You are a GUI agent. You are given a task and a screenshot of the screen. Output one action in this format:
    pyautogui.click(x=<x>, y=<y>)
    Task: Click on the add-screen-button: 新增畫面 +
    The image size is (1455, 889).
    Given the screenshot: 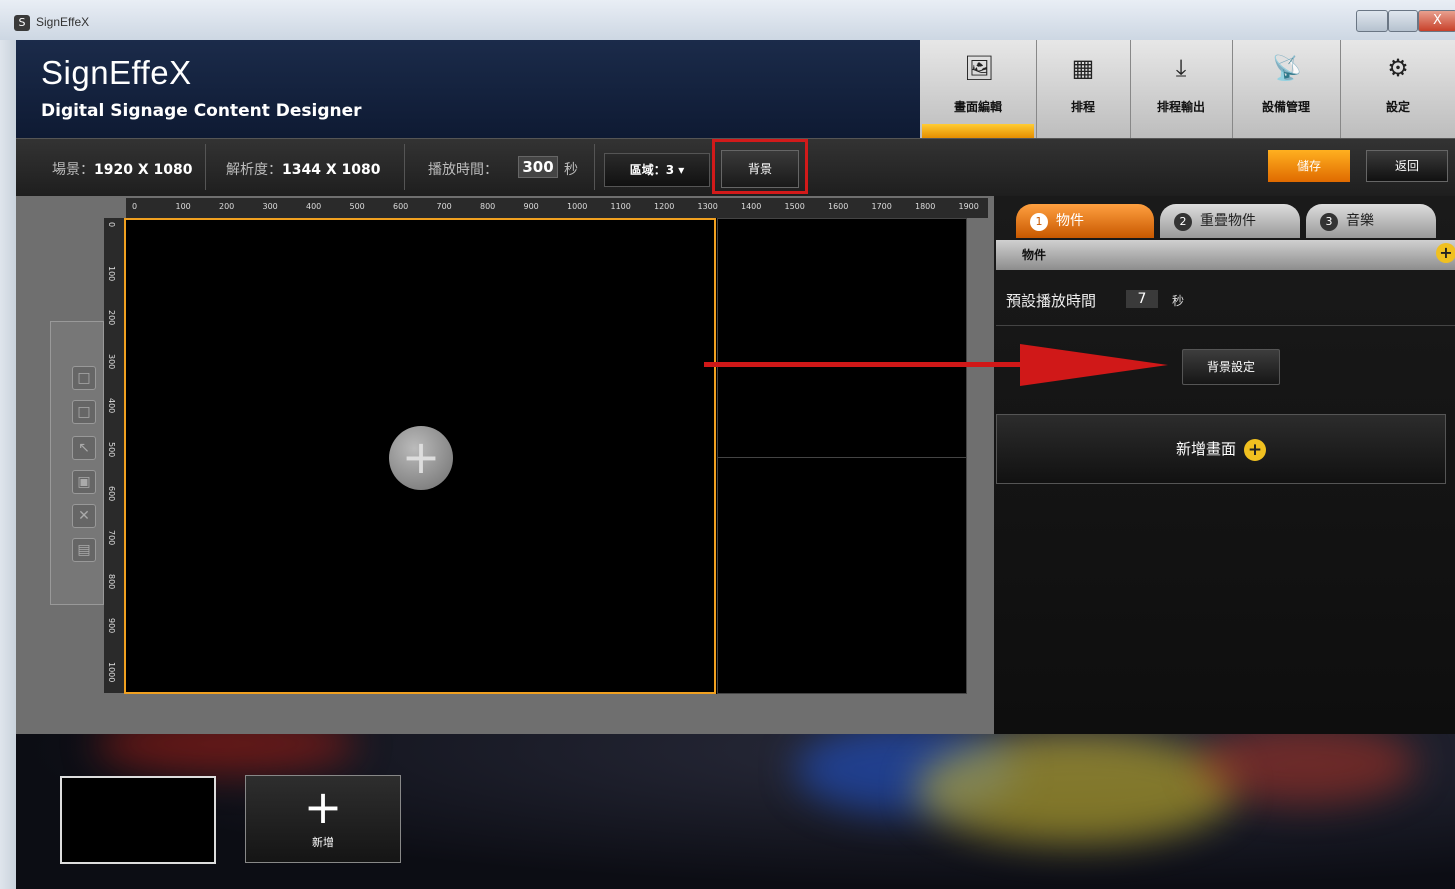 What is the action you would take?
    pyautogui.click(x=1221, y=449)
    